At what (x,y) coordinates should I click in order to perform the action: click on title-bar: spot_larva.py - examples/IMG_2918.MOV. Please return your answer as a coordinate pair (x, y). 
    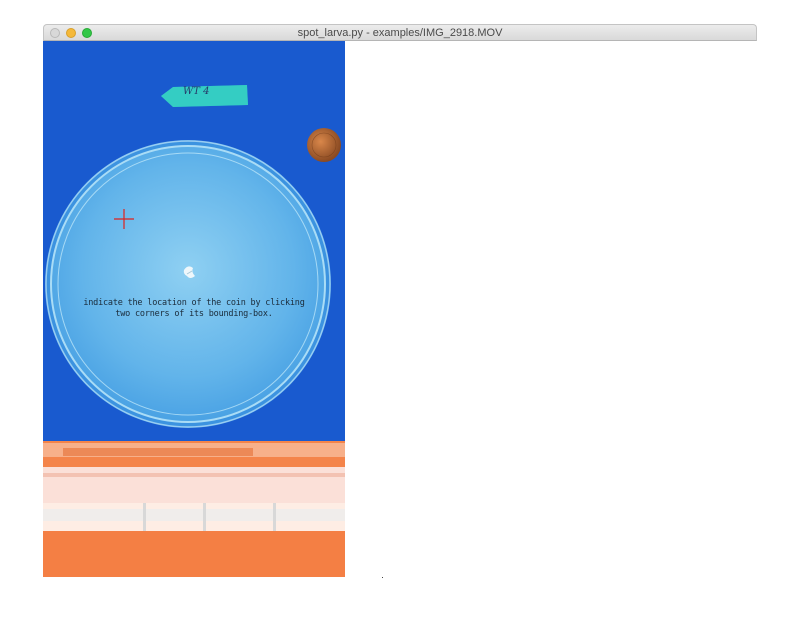
    Looking at the image, I should click on (400, 32).